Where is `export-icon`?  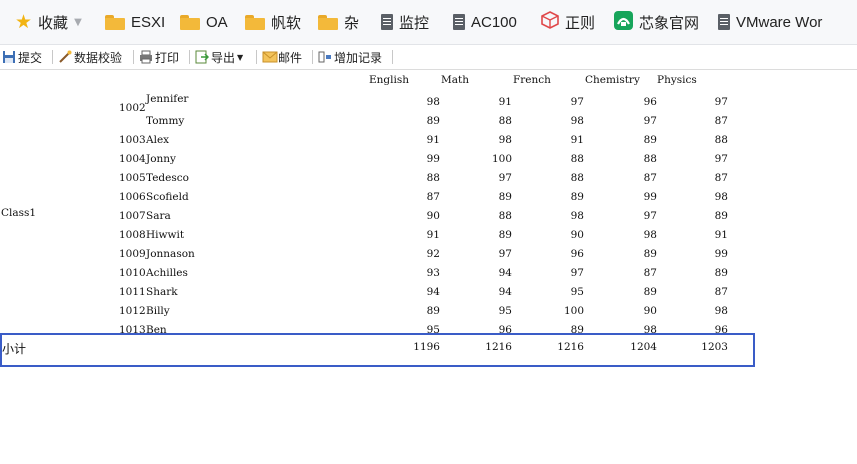 export-icon is located at coordinates (202, 57).